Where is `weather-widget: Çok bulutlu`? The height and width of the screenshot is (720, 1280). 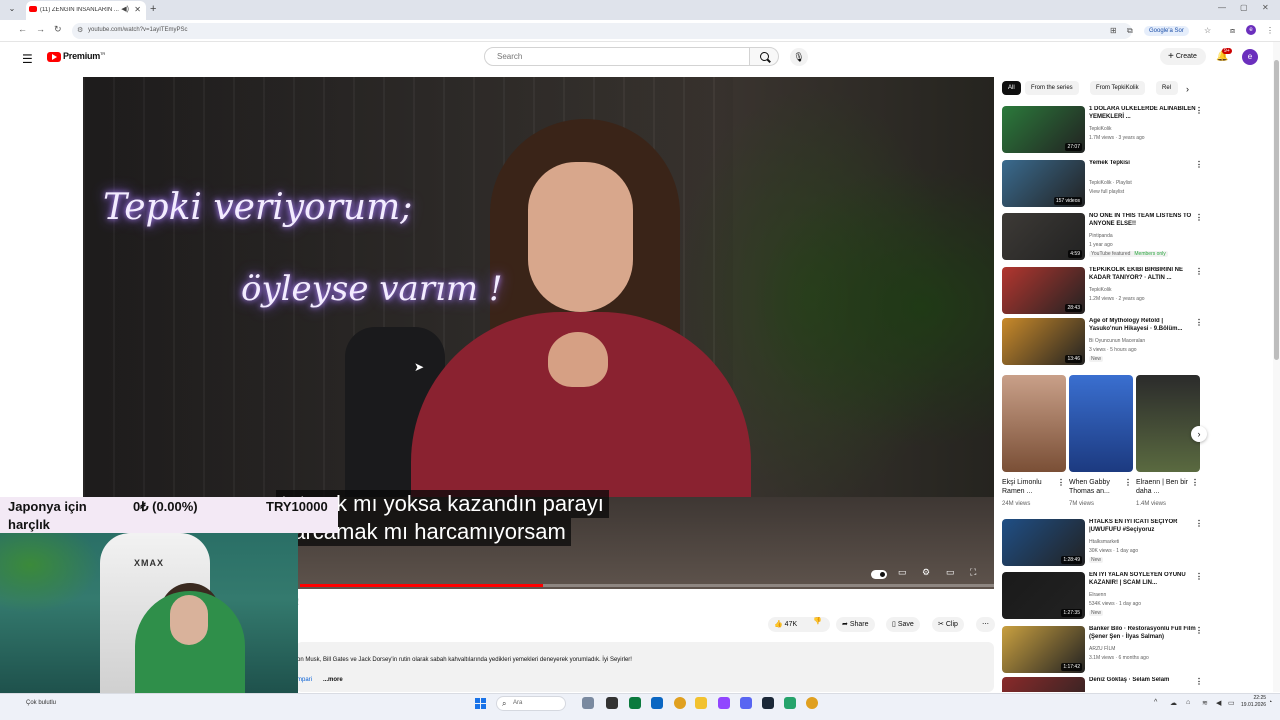 weather-widget: Çok bulutlu is located at coordinates (41, 703).